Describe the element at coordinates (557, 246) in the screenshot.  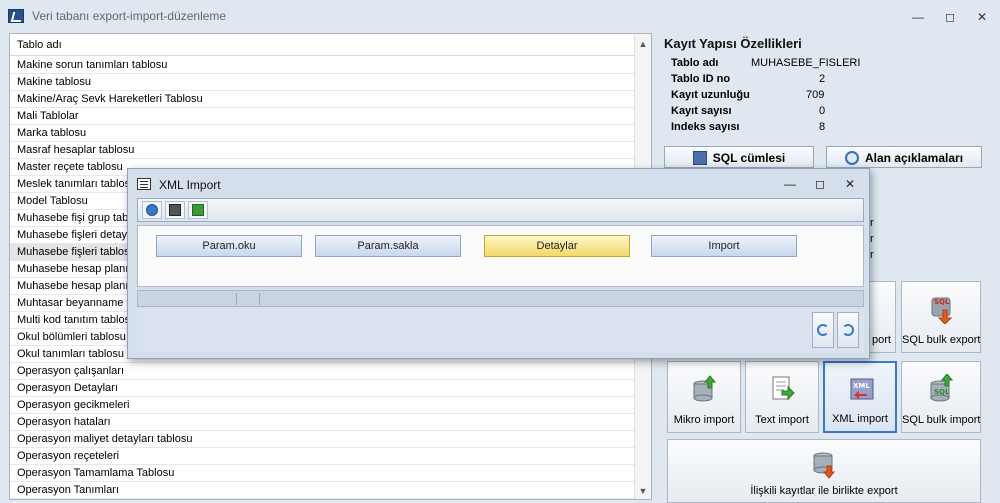
I see `details-button: Detaylar` at that location.